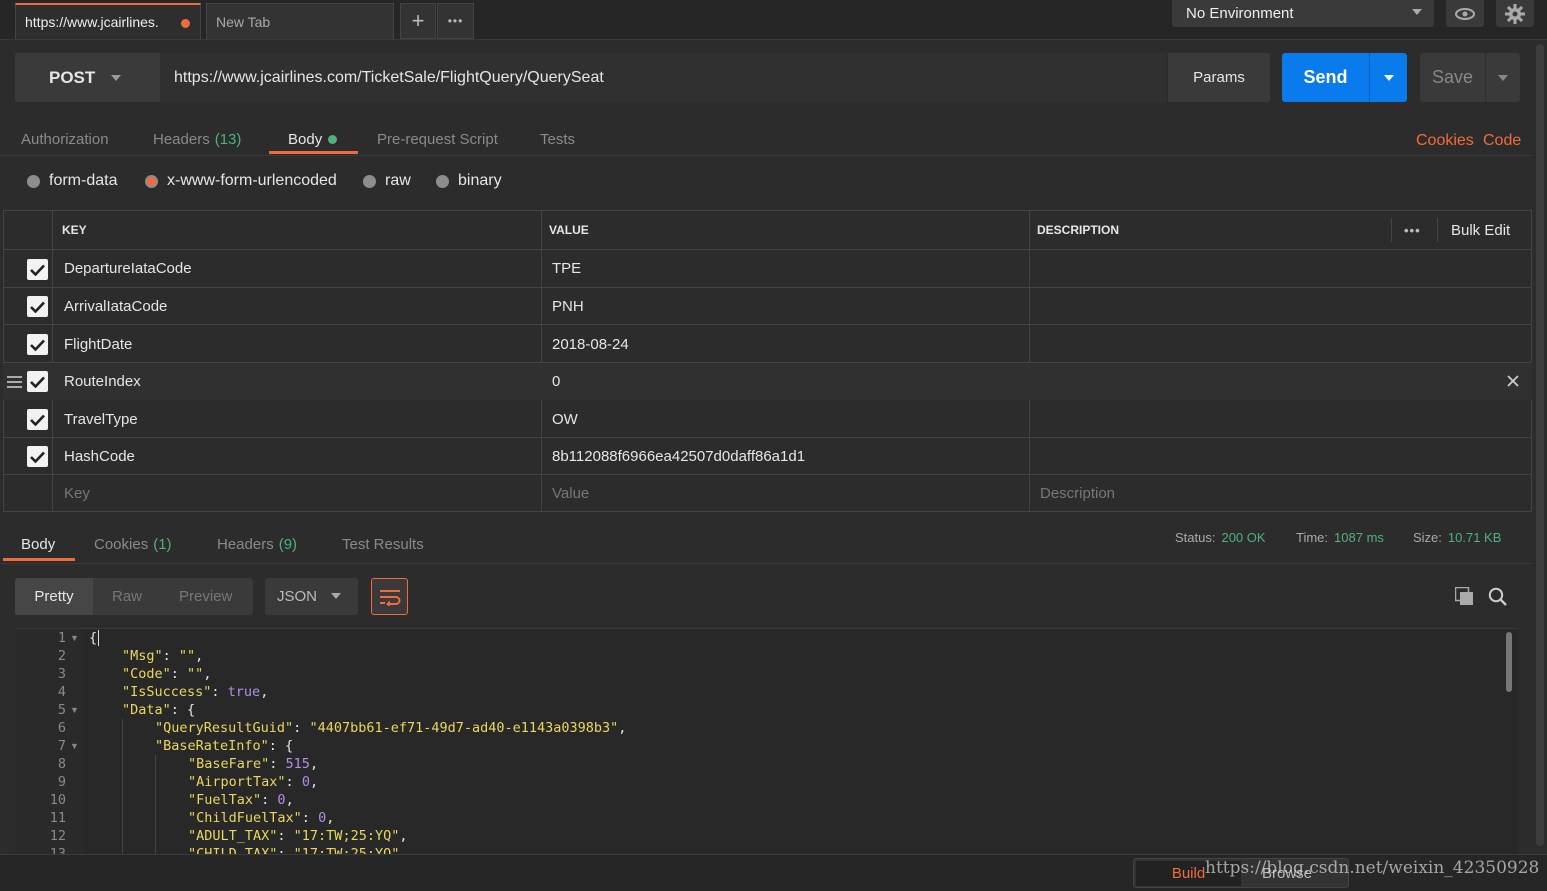 This screenshot has height=891, width=1547. I want to click on radio-label: form-data, so click(83, 180).